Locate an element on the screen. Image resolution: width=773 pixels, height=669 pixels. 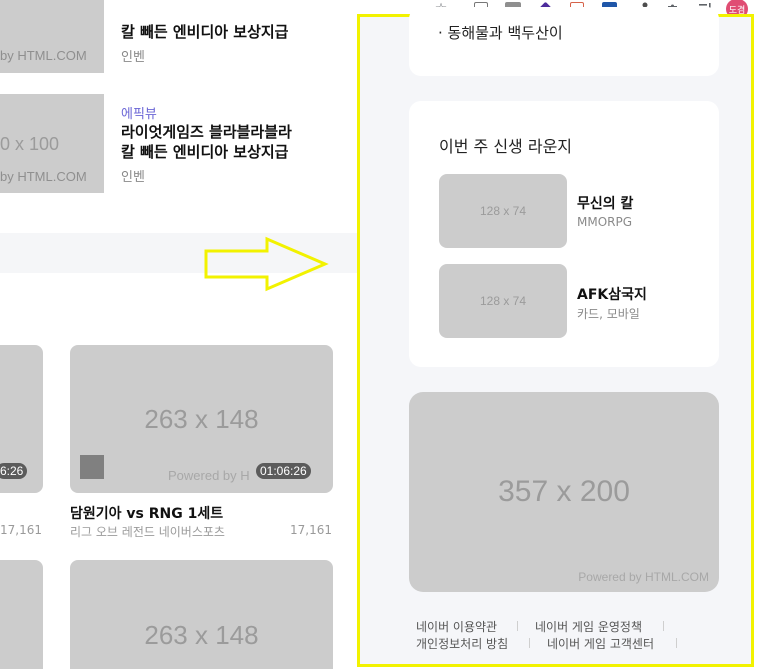
news-title: 칼 빼든 엔비디아 보상지급 is located at coordinates (204, 32).